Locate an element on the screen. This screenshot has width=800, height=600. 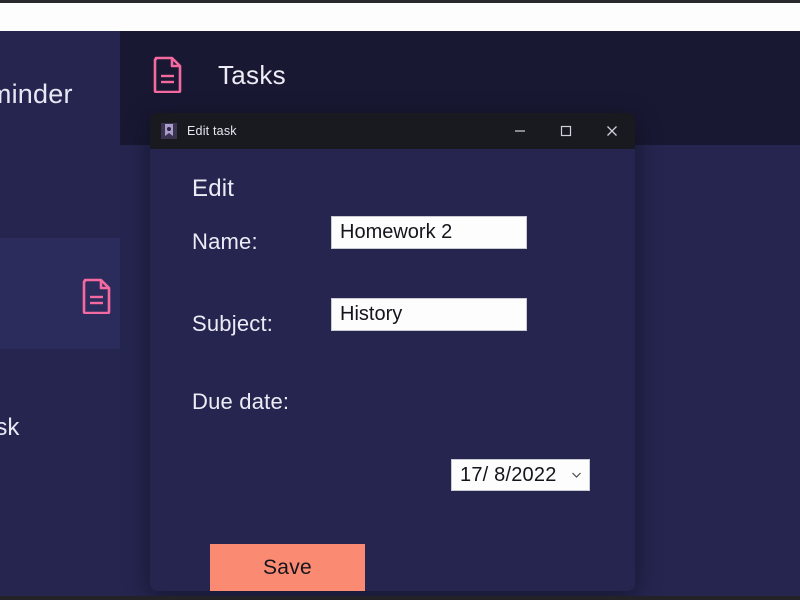
window-controls is located at coordinates (566, 131).